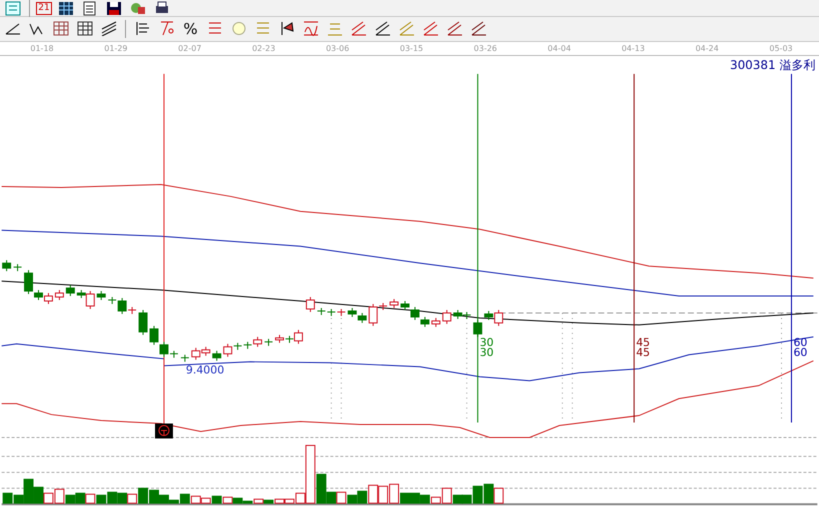 The width and height of the screenshot is (819, 514). What do you see at coordinates (164, 430) in the screenshot?
I see `marker-icon` at bounding box center [164, 430].